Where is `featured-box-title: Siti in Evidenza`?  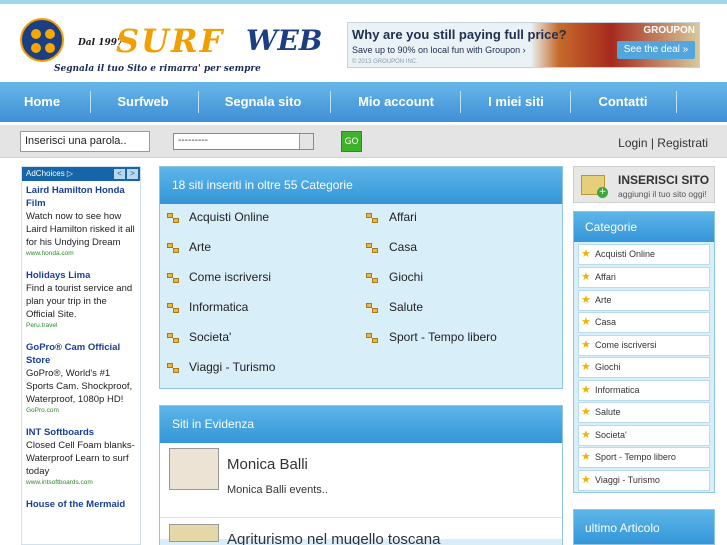 featured-box-title: Siti in Evidenza is located at coordinates (361, 424).